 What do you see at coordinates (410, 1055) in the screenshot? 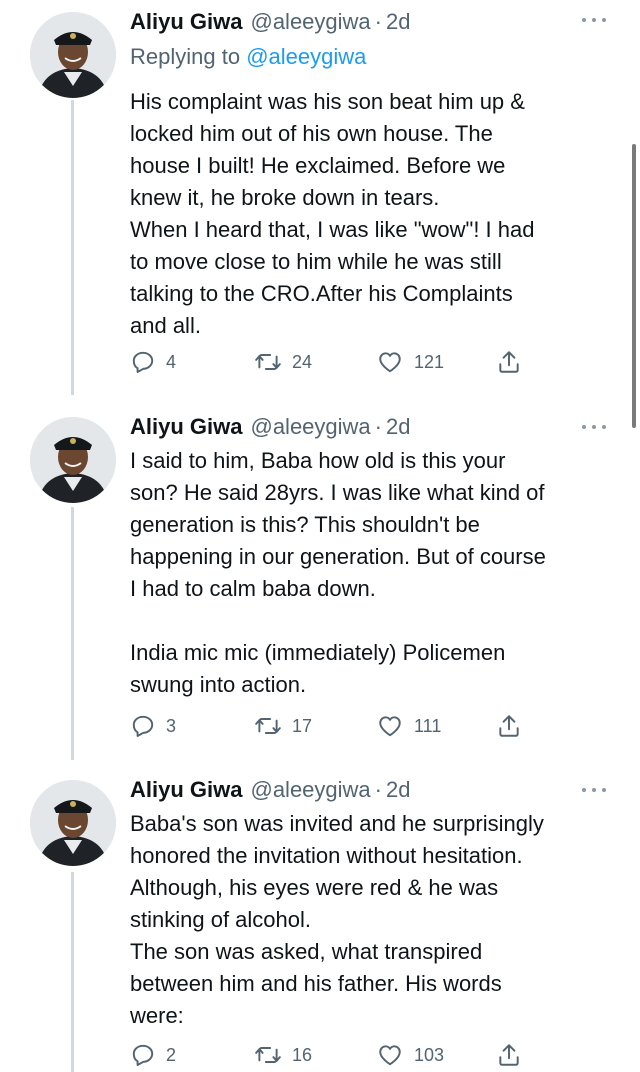
I see `like-button: 103` at bounding box center [410, 1055].